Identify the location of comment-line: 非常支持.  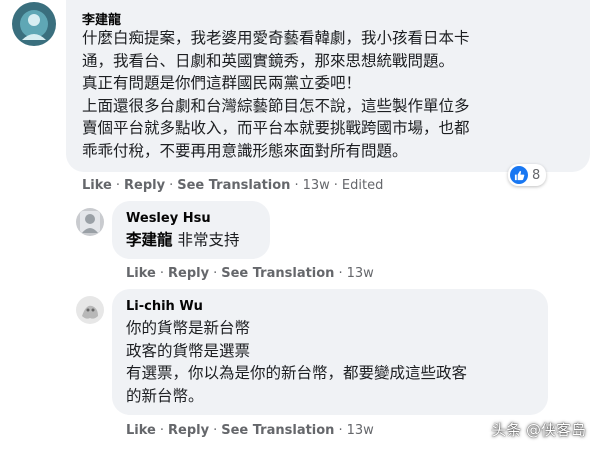
(208, 240).